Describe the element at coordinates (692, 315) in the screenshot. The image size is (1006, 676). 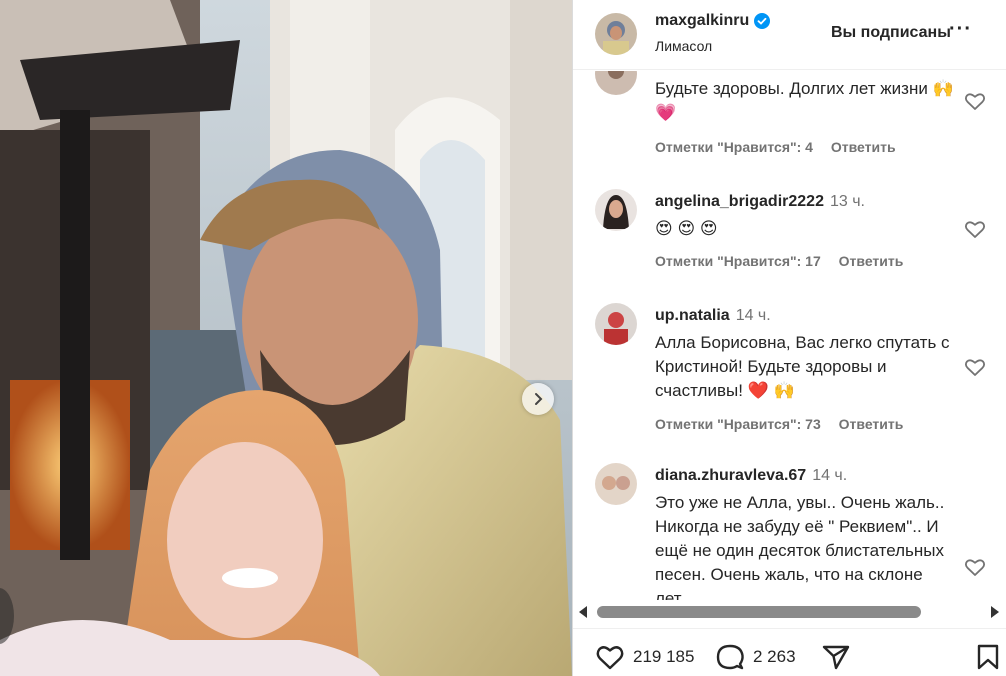
I see `commenter-username: up.natalia` at that location.